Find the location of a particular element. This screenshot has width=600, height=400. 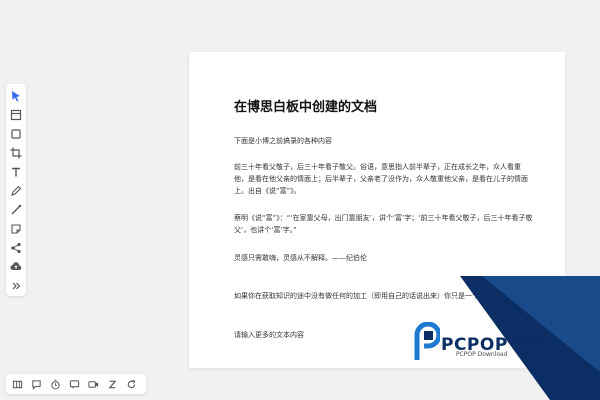

sticky-note-tool is located at coordinates (16, 229).